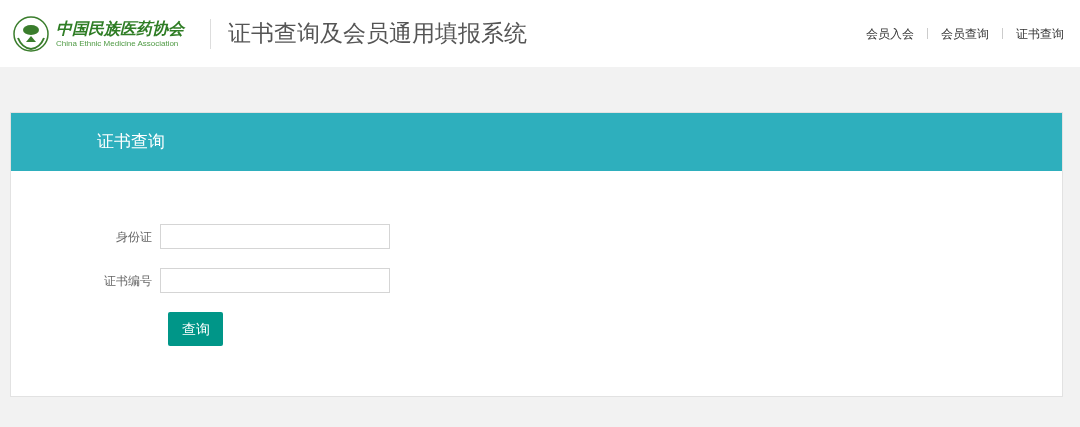 The width and height of the screenshot is (1080, 427). I want to click on logo-subtitle: China Ethnic Medicine Association, so click(118, 43).